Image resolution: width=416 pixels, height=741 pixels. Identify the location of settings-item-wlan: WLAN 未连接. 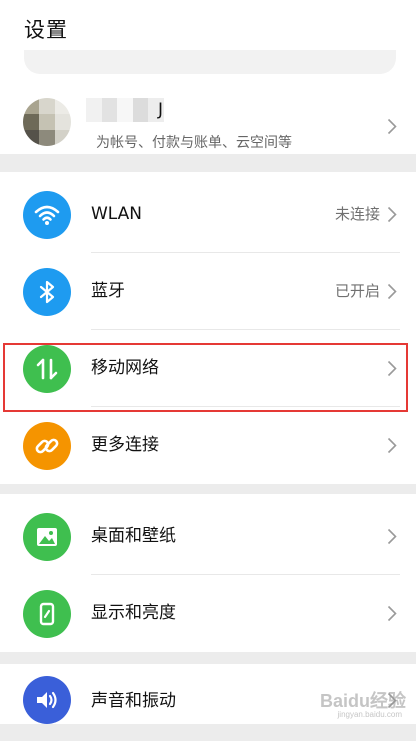
(208, 214).